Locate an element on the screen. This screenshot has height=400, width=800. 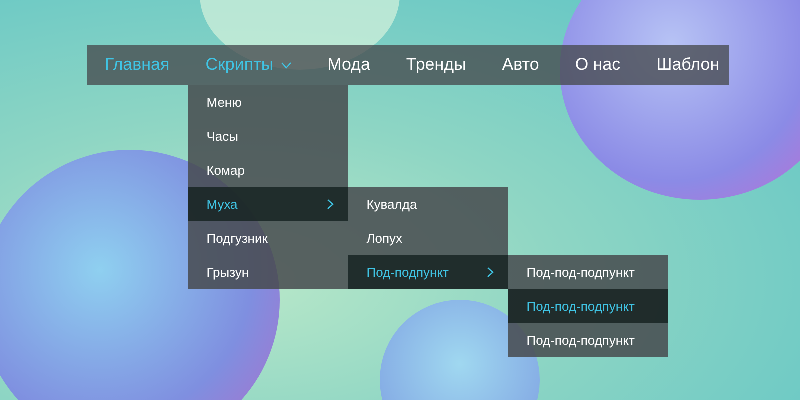
submenu-item: Комар is located at coordinates (268, 170).